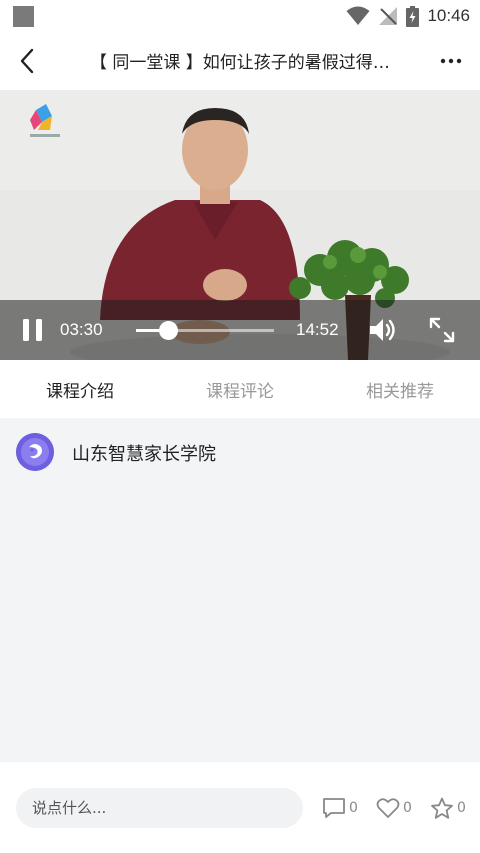 The width and height of the screenshot is (480, 853). I want to click on publisher-name: 山东智慧家长学院, so click(144, 453).